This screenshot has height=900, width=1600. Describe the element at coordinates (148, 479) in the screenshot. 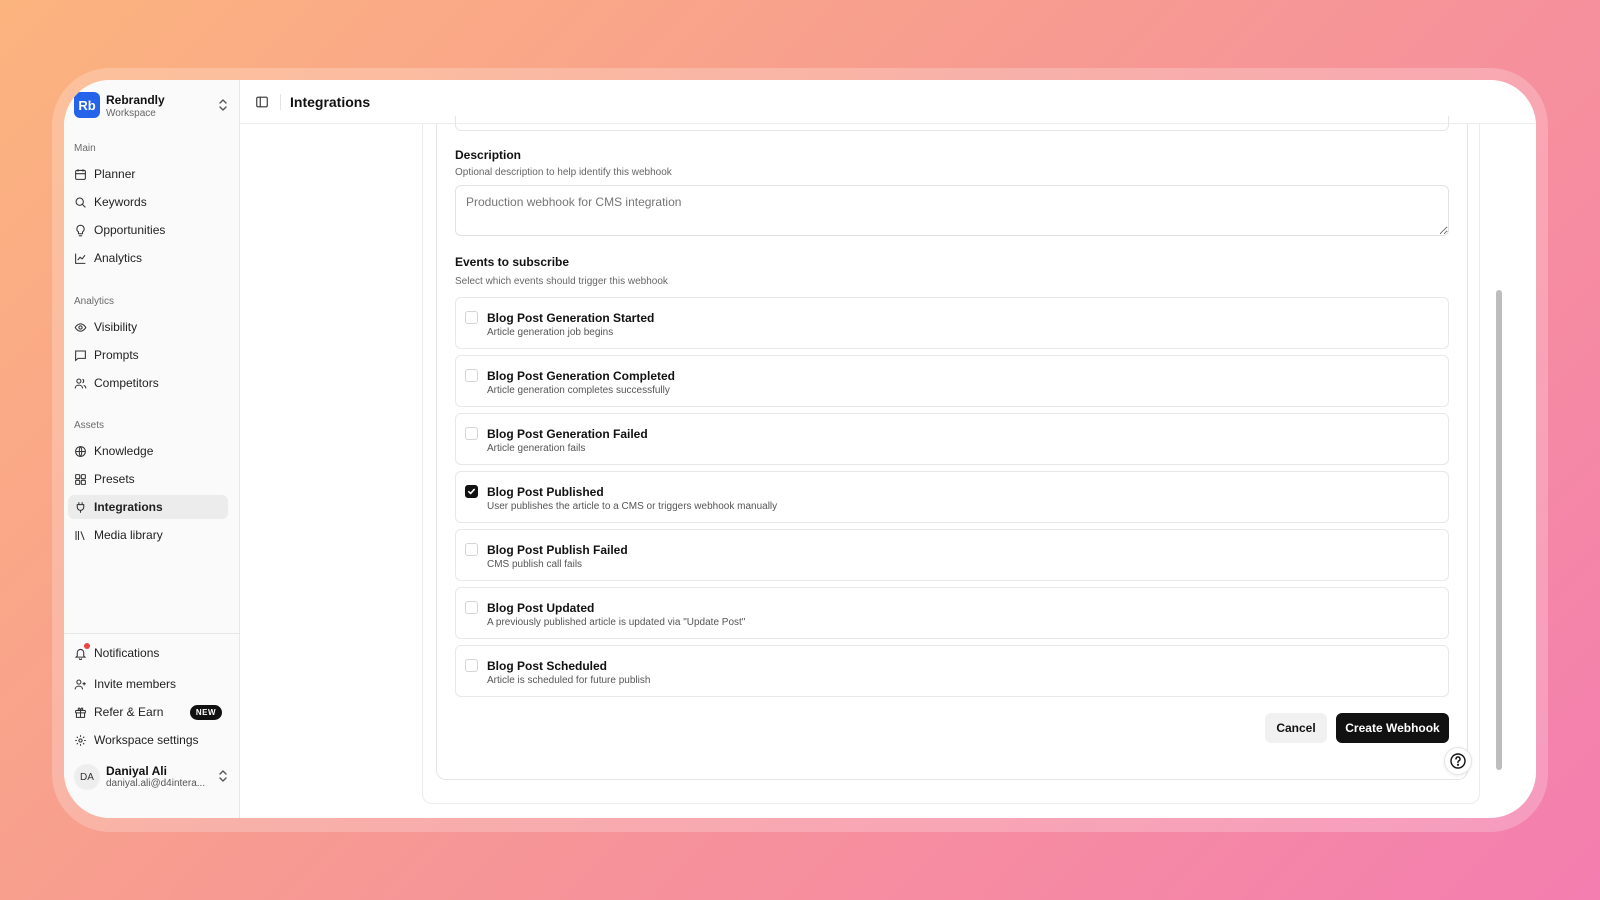

I see `sidebar-item-presets: Presets` at that location.